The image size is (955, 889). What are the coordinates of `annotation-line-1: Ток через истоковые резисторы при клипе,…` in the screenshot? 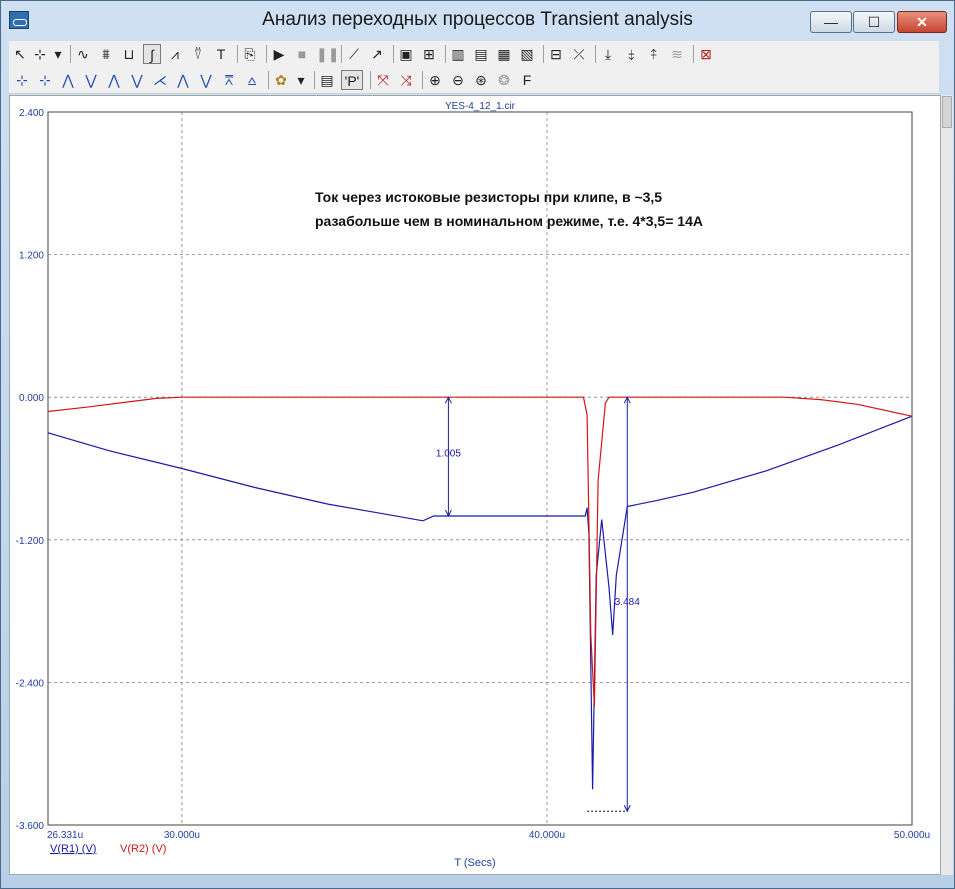 It's located at (488, 197).